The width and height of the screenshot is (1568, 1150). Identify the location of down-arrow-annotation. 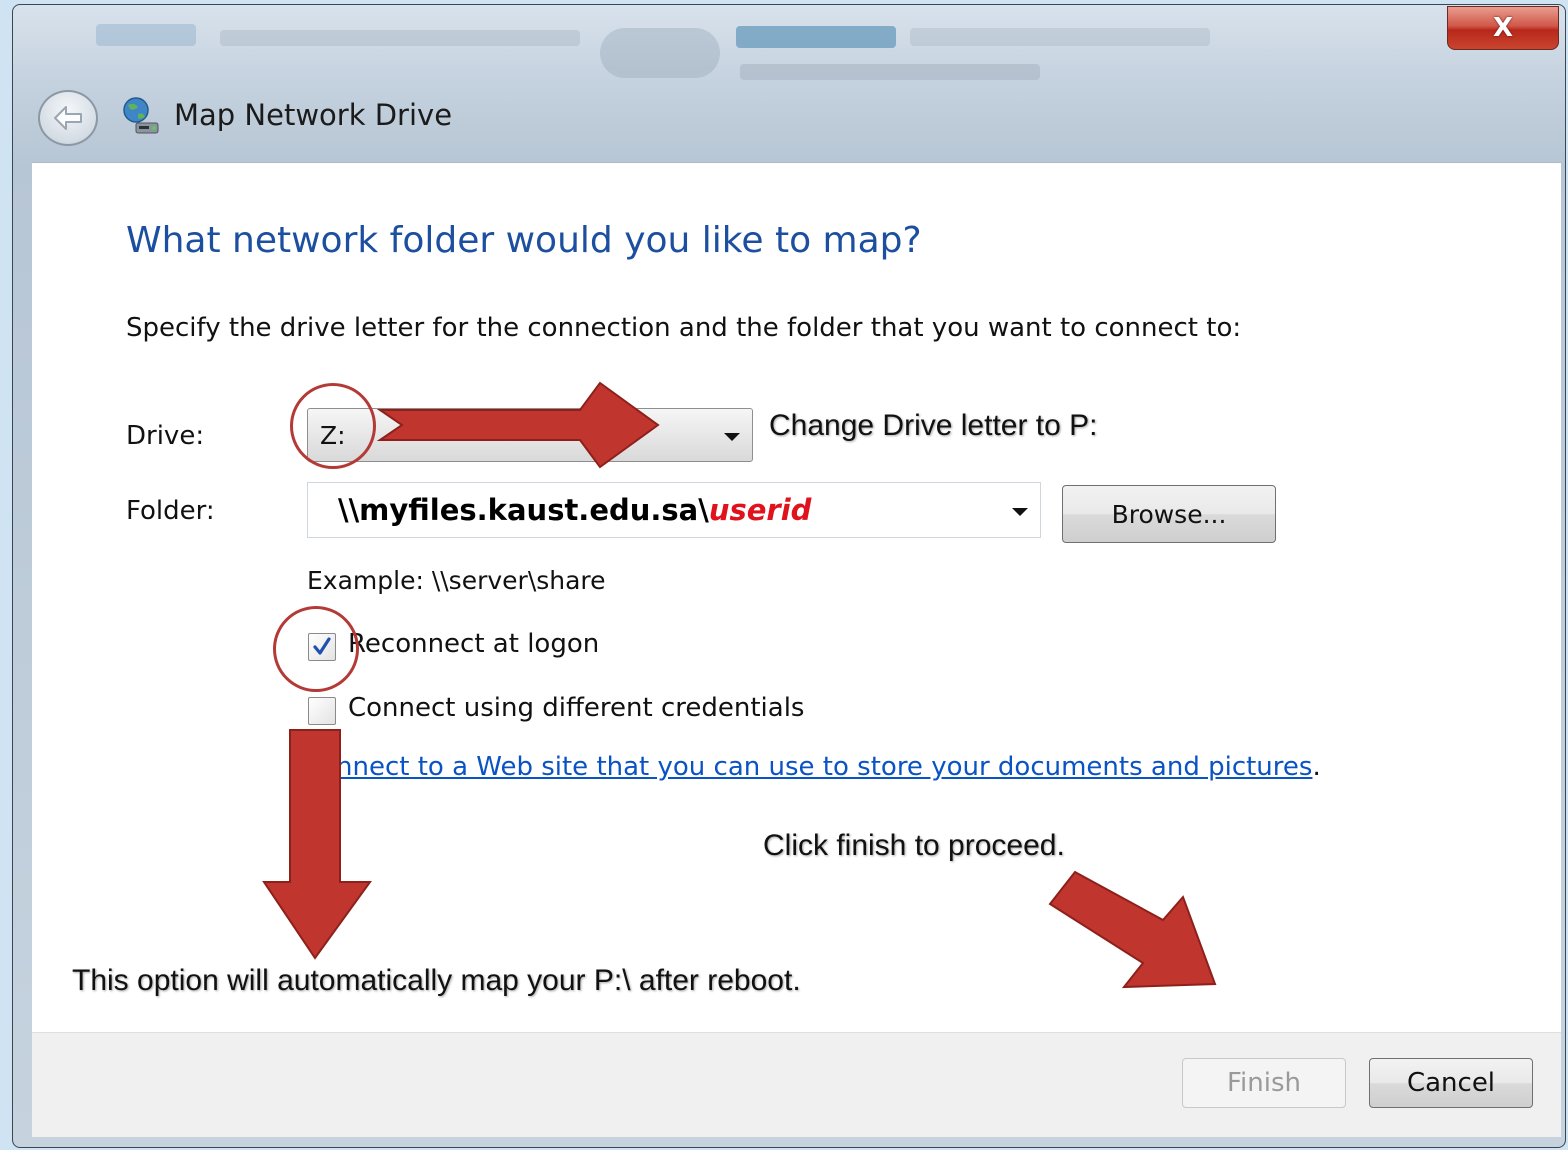
(317, 844).